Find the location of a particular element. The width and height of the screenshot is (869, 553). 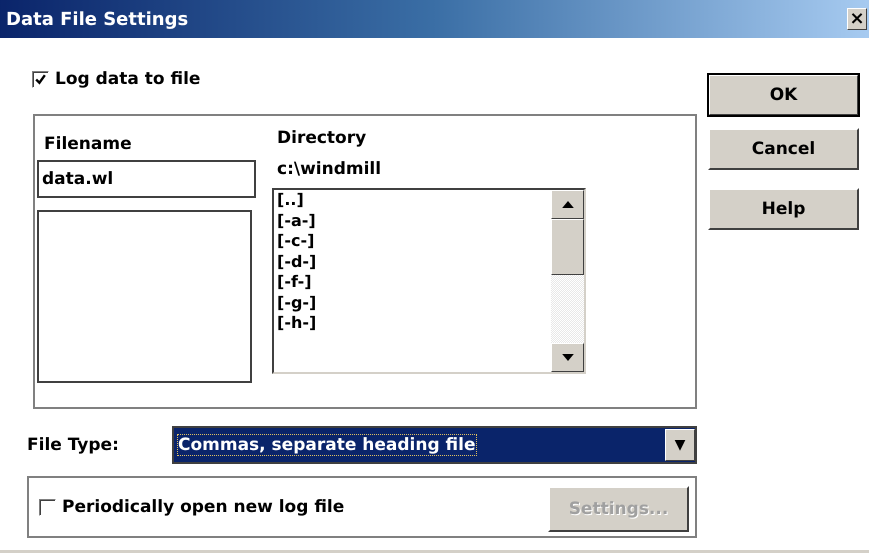

checkmark-icon is located at coordinates (40, 79).